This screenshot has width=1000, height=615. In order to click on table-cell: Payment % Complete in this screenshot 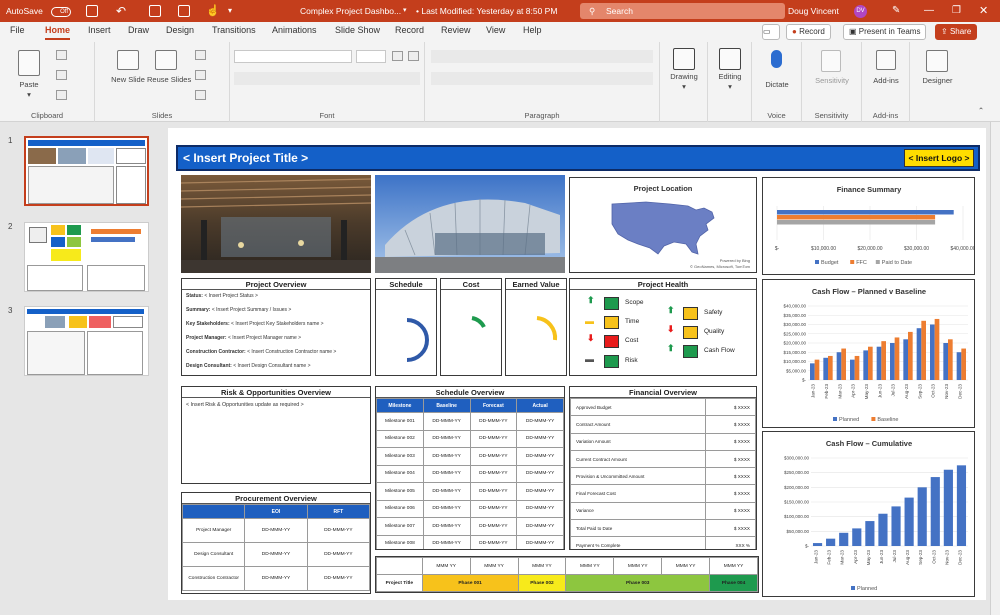, I will do `click(638, 542)`.